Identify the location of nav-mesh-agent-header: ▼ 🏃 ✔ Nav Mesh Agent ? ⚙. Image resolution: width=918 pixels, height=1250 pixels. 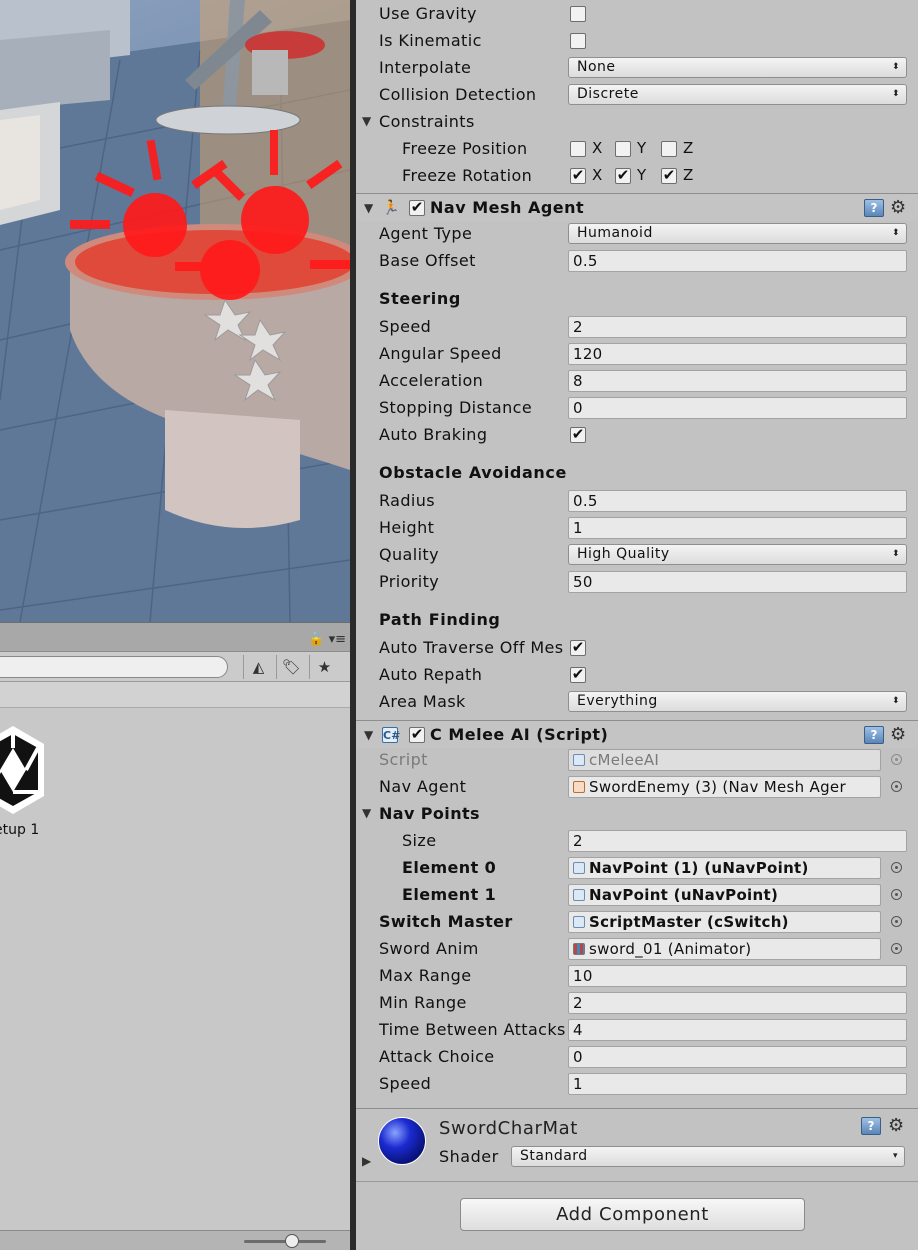
(637, 207).